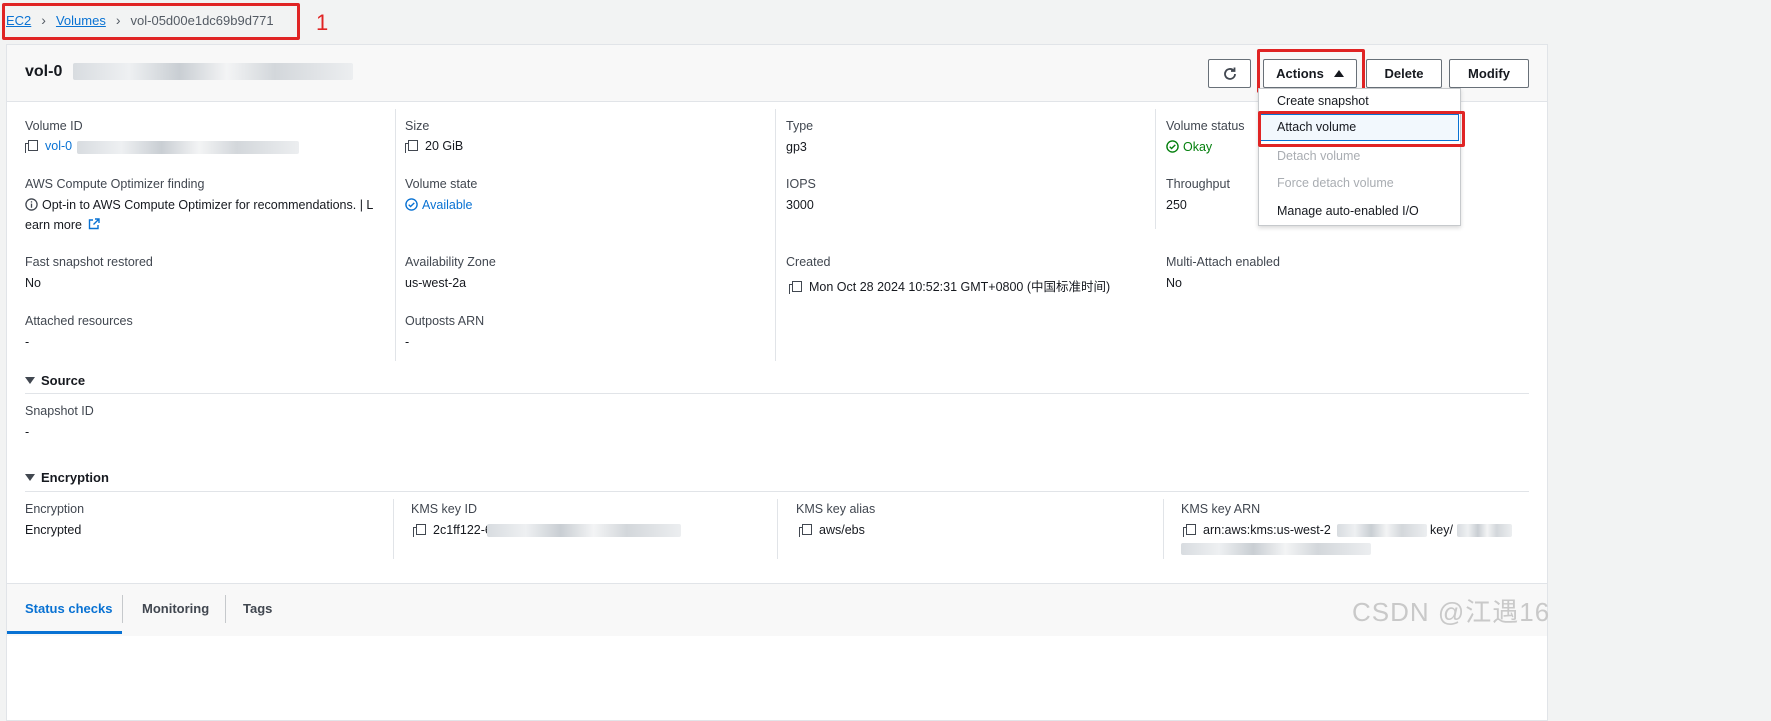 Image resolution: width=1771 pixels, height=721 pixels. I want to click on menu-item-create-snapshot: Create snapshot, so click(1323, 101).